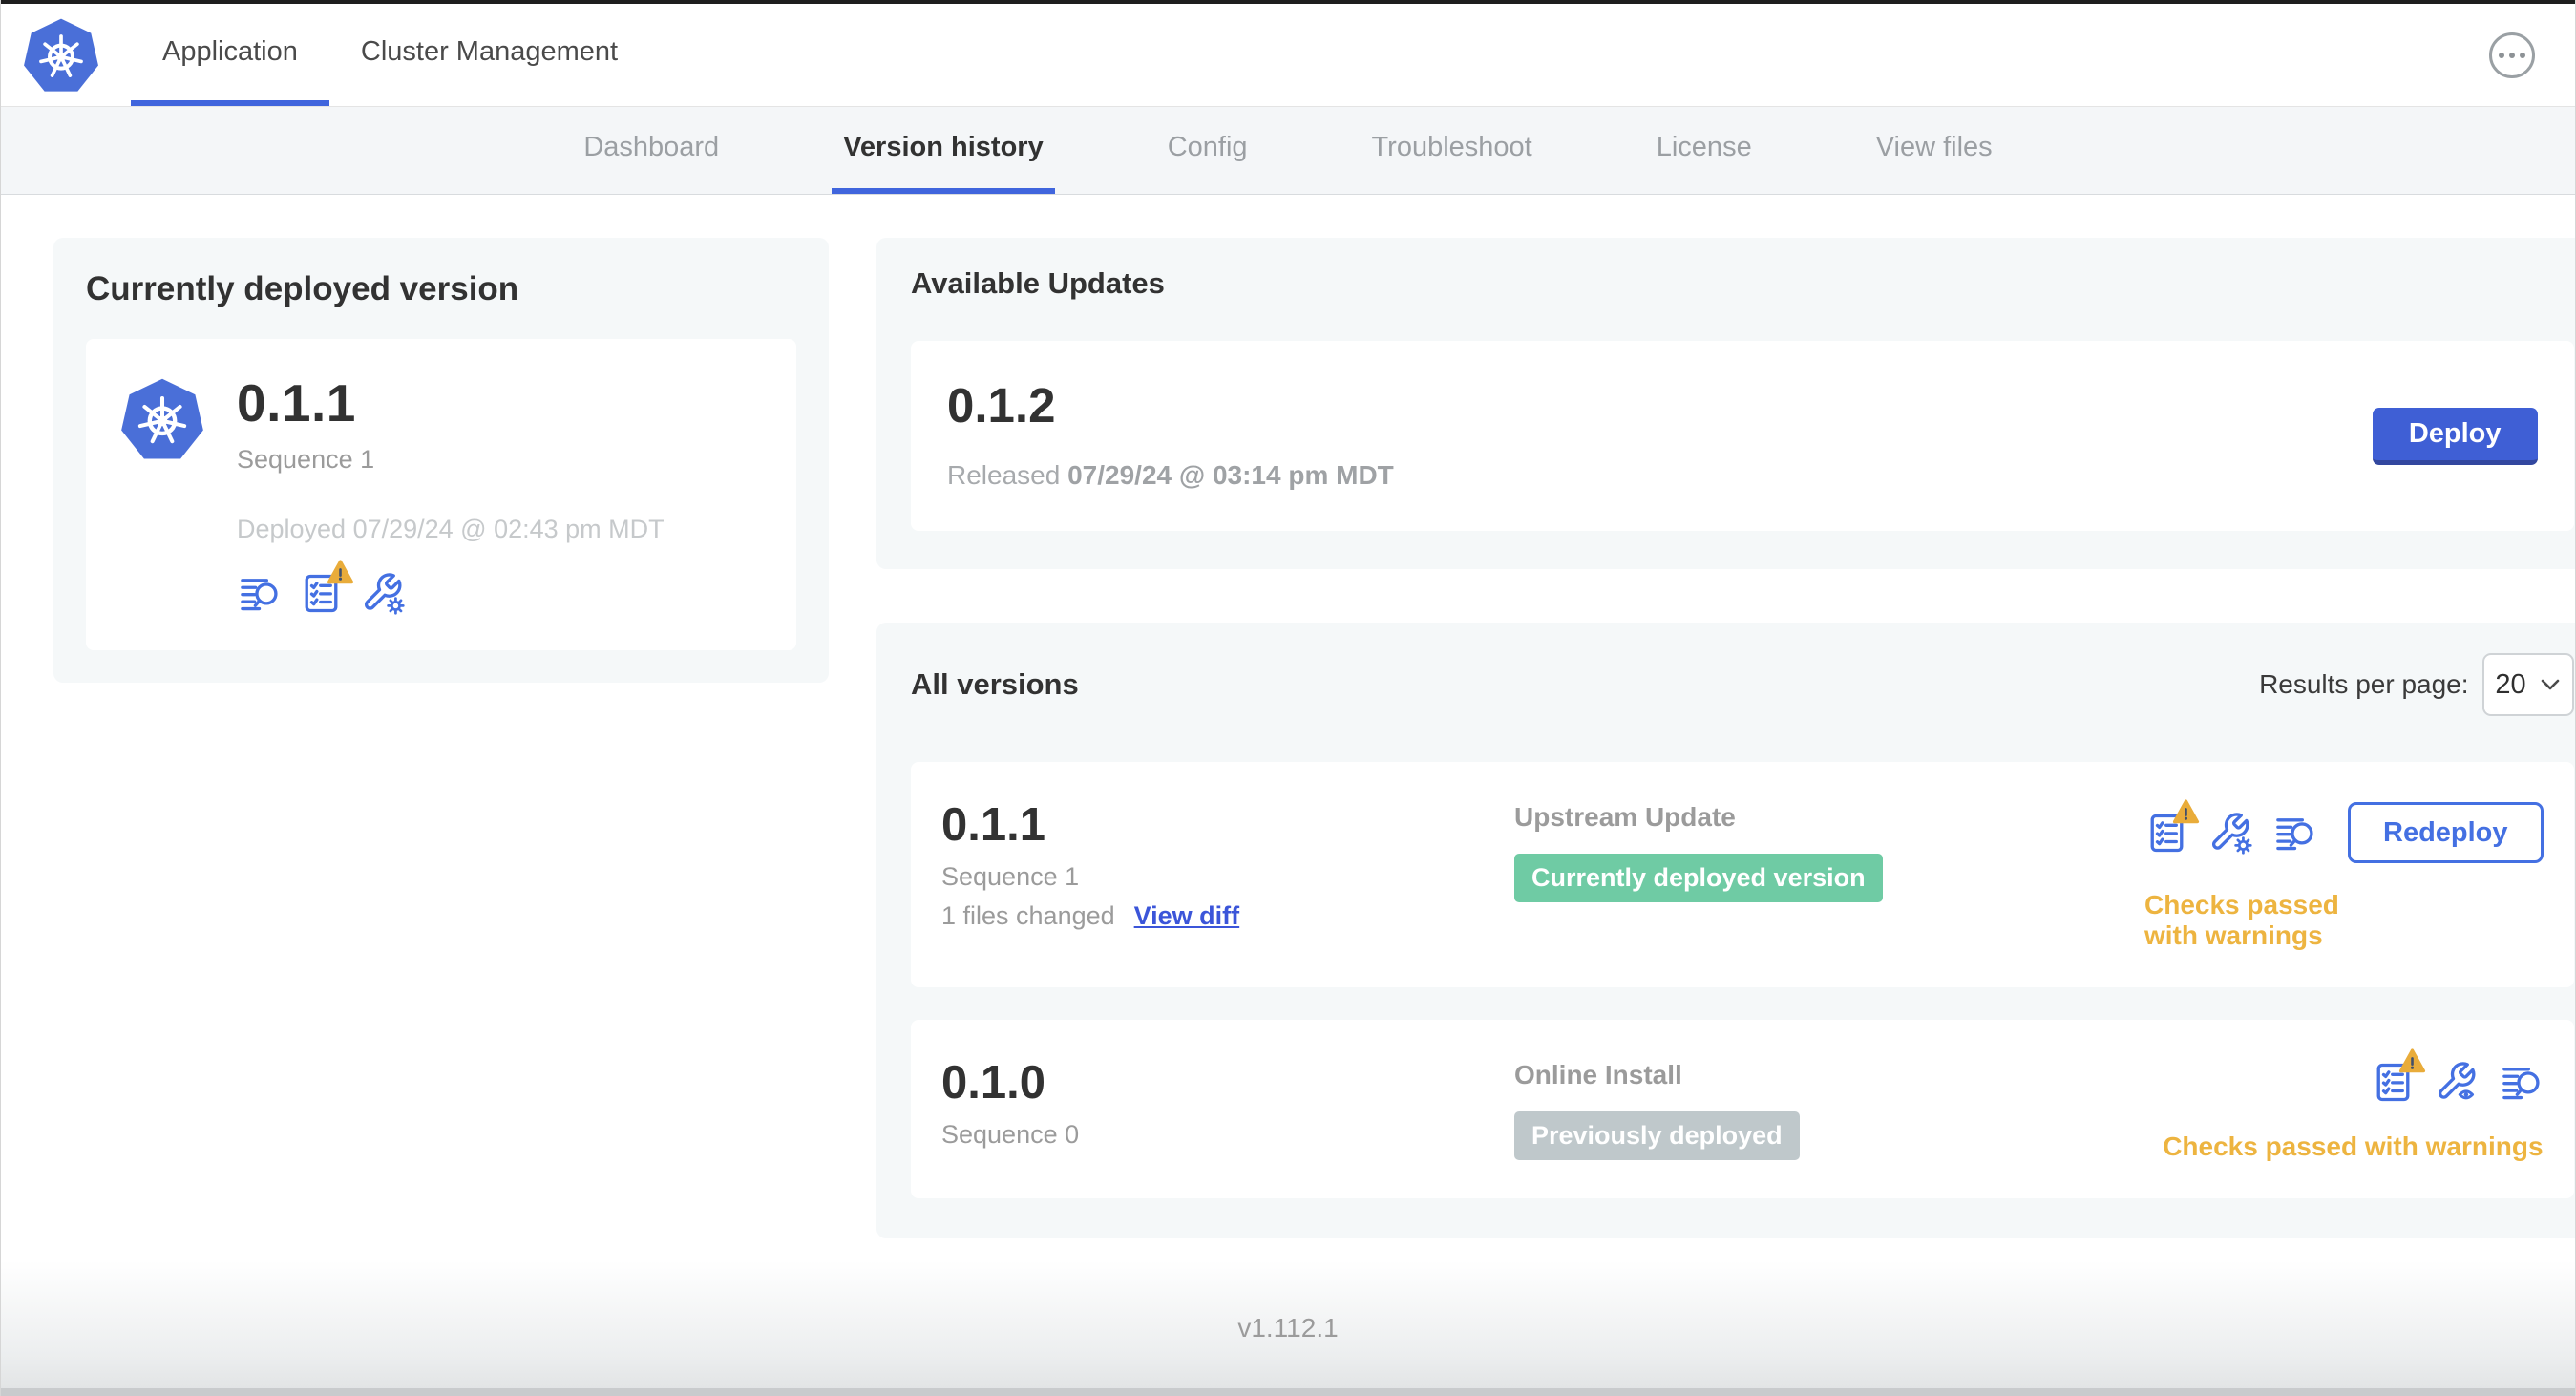 Image resolution: width=2576 pixels, height=1396 pixels. I want to click on row-source-label: Upstream Update, so click(1625, 817).